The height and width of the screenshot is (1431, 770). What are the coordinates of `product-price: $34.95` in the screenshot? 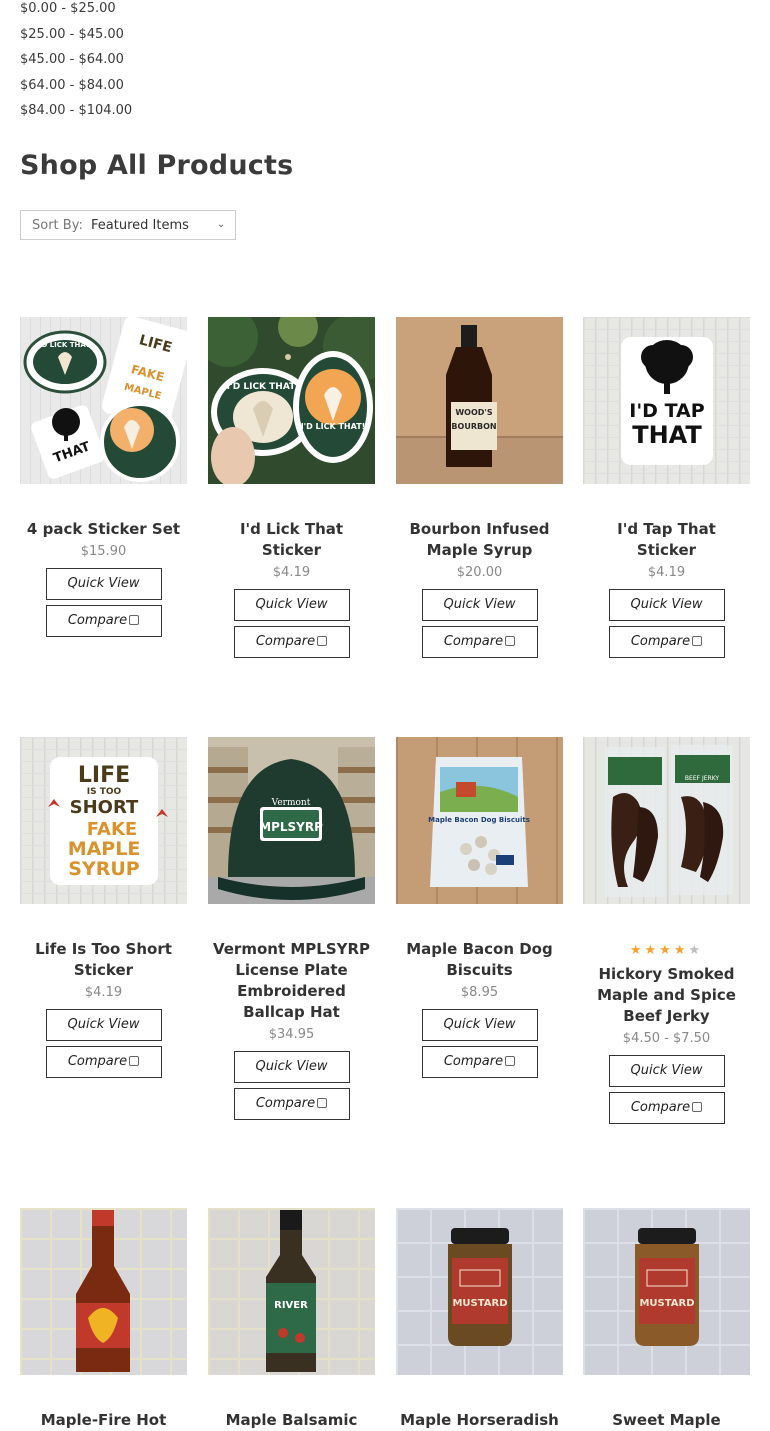 It's located at (291, 1034).